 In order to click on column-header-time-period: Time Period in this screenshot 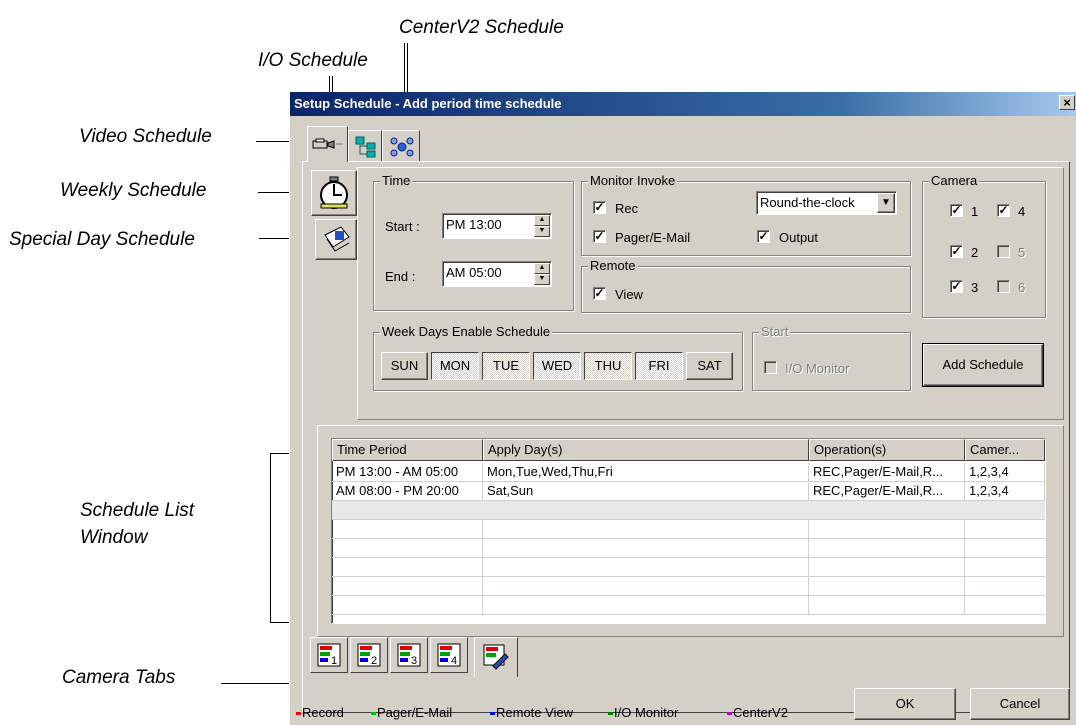, I will do `click(407, 450)`.